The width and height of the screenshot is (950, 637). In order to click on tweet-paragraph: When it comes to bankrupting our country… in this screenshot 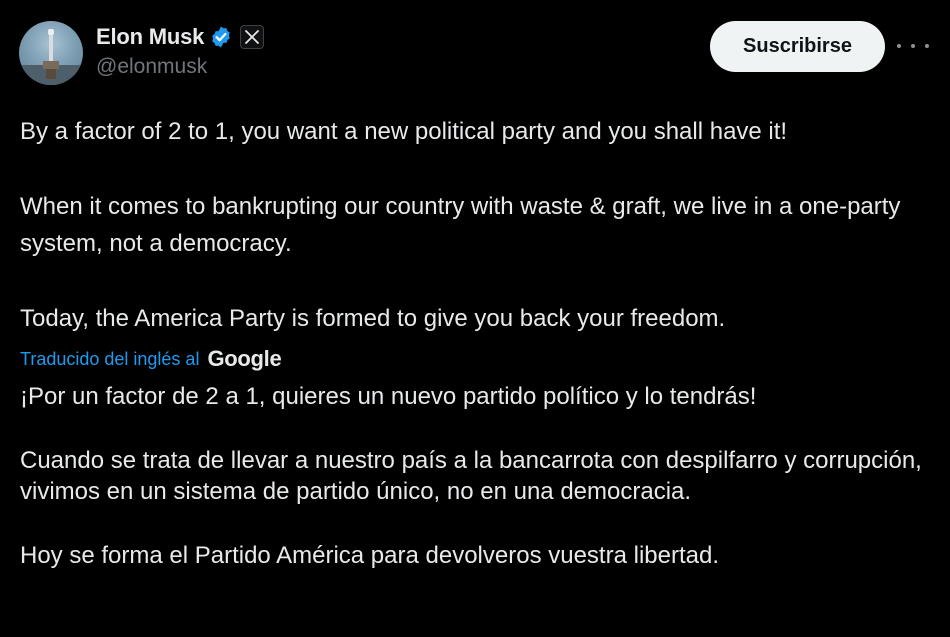, I will do `click(460, 225)`.